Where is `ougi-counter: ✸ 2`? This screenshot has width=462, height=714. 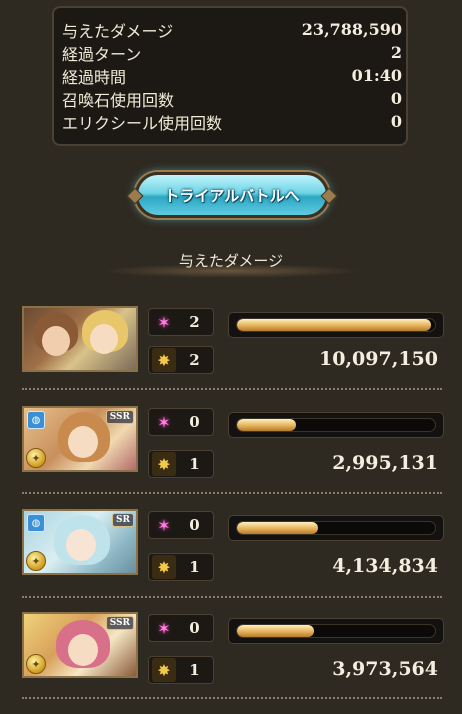
ougi-counter: ✸ 2 is located at coordinates (181, 360).